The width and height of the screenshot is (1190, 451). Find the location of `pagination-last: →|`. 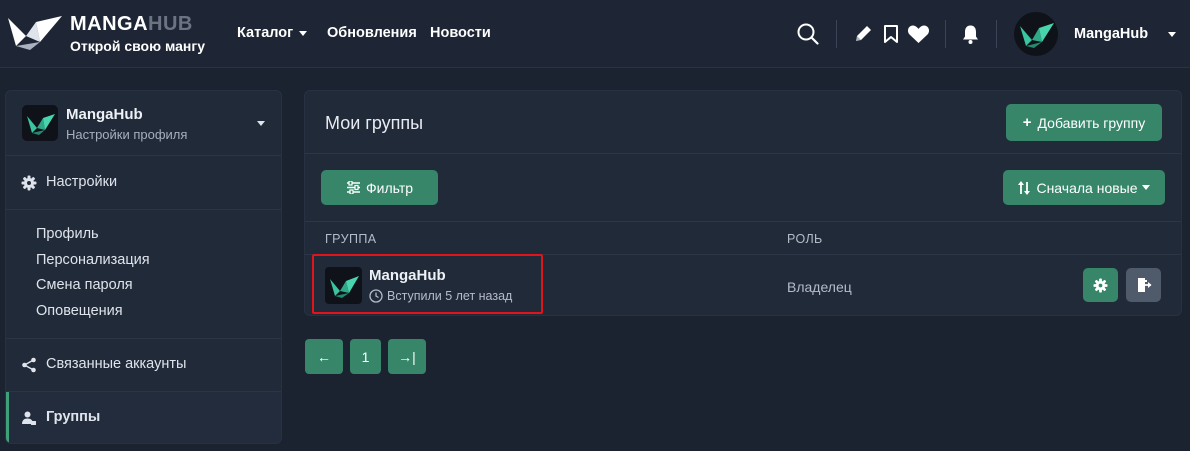

pagination-last: →| is located at coordinates (407, 356).